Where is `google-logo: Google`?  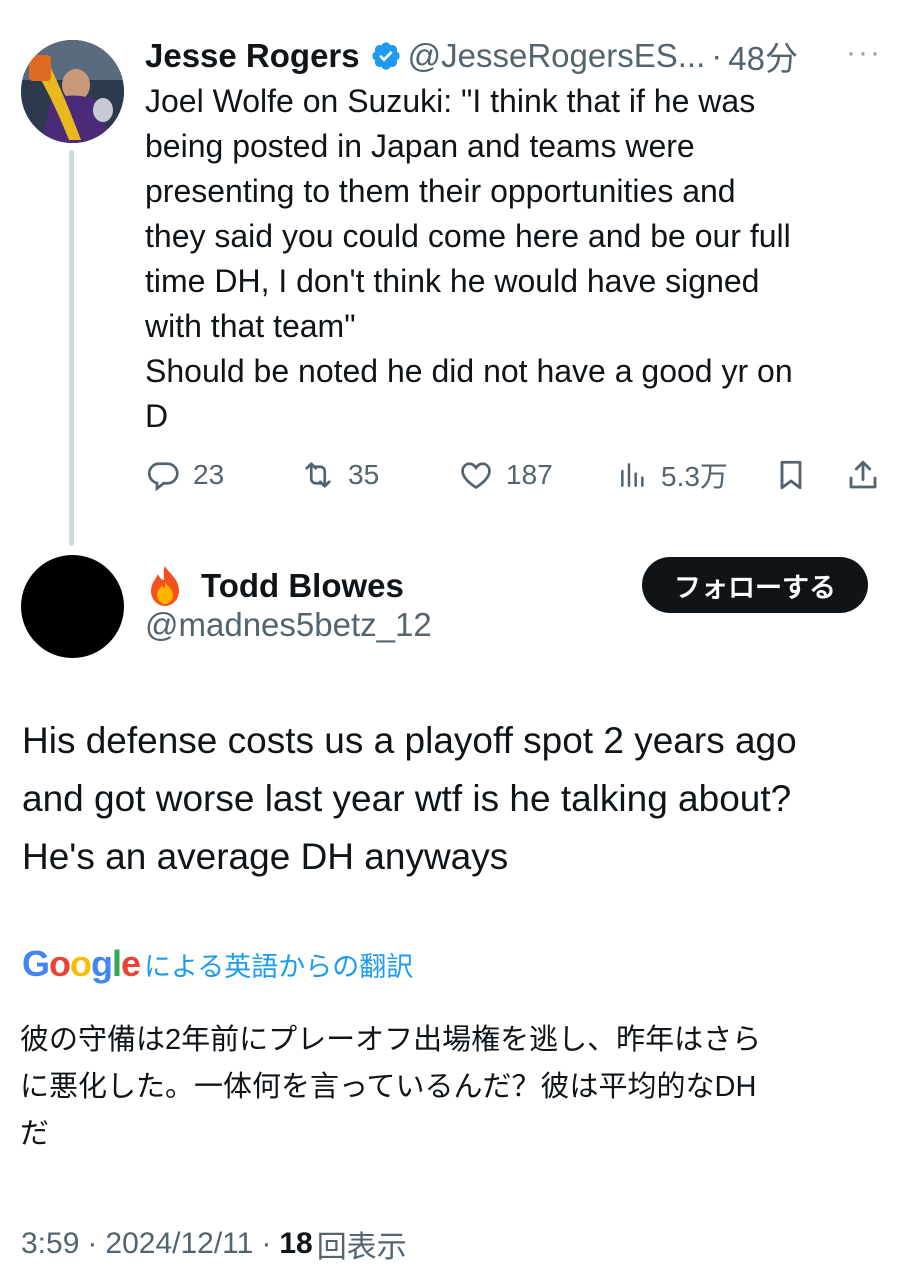
google-logo: Google is located at coordinates (81, 963).